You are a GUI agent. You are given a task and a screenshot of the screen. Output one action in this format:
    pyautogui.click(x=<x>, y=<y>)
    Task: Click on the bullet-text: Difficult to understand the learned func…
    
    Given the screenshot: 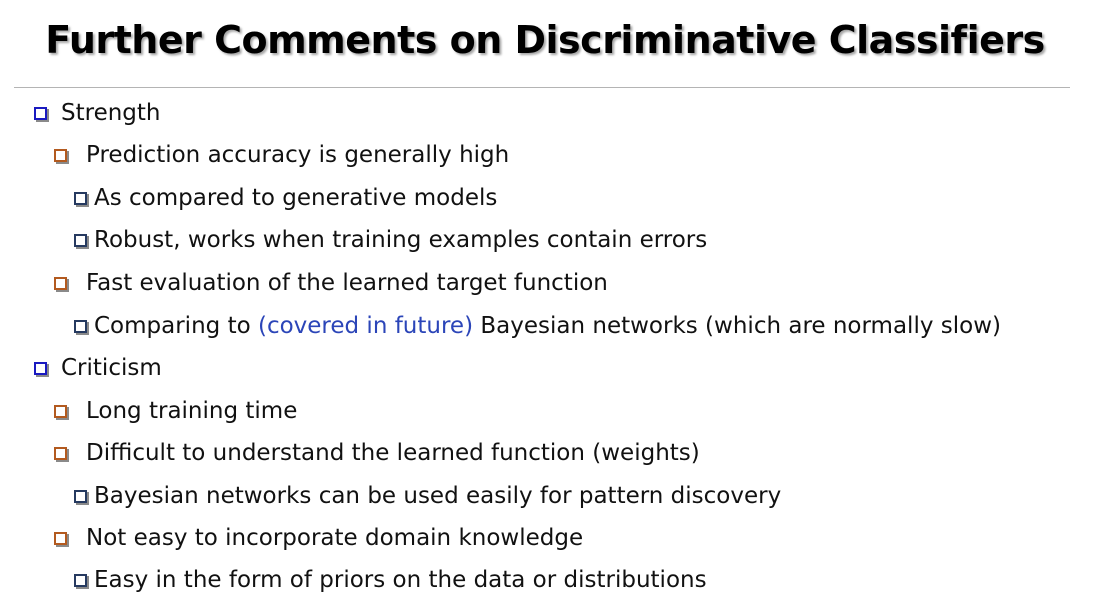 What is the action you would take?
    pyautogui.click(x=393, y=453)
    